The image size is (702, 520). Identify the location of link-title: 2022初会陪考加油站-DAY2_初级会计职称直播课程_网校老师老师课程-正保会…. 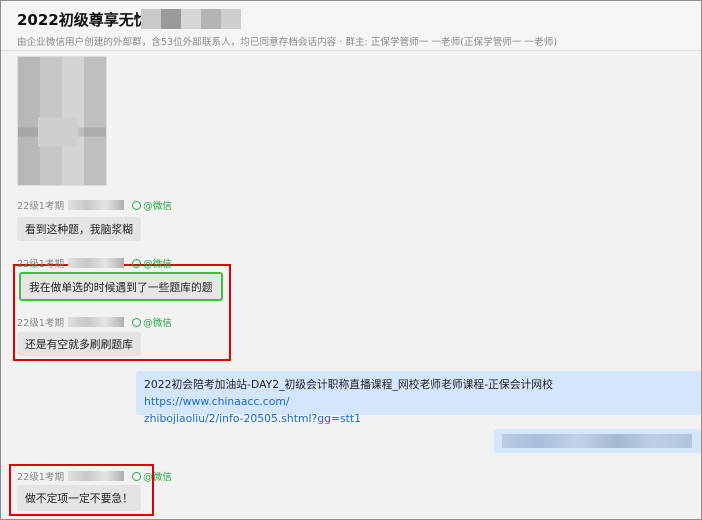
(348, 384).